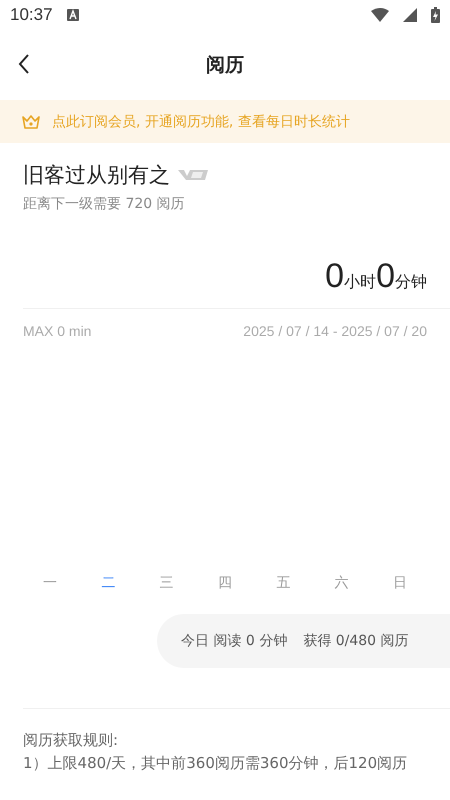 The height and width of the screenshot is (800, 450). What do you see at coordinates (96, 175) in the screenshot?
I see `user-name: 旧客过从别有之` at bounding box center [96, 175].